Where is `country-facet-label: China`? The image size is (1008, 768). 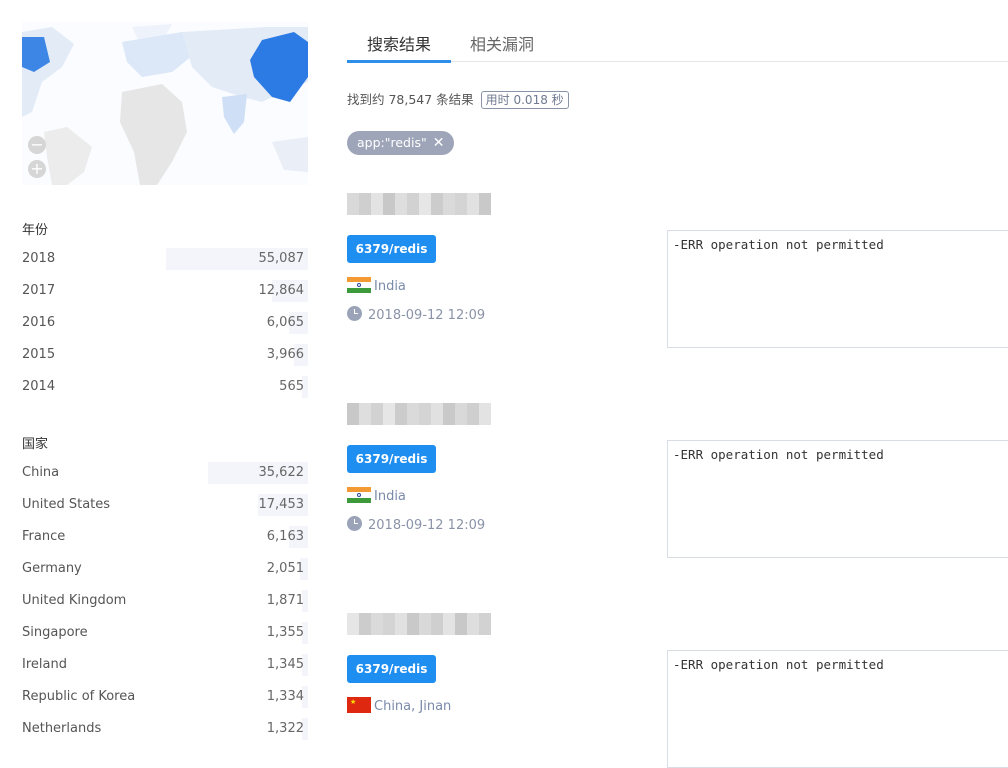
country-facet-label: China is located at coordinates (41, 472).